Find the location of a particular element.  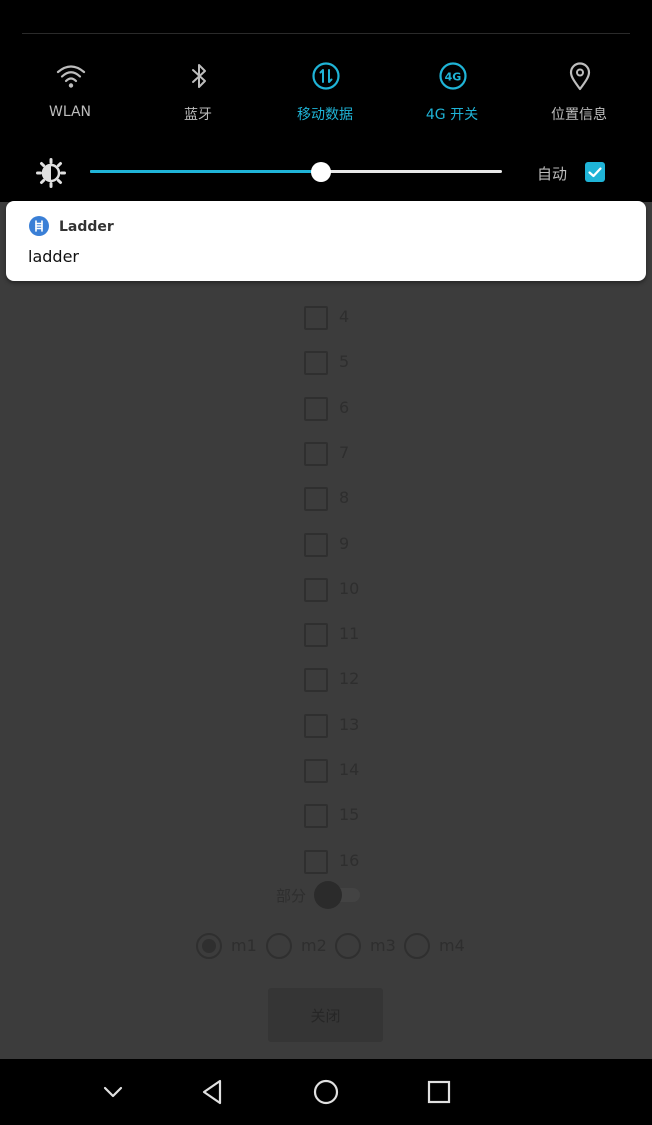

checkbox-label: 10 is located at coordinates (349, 588).